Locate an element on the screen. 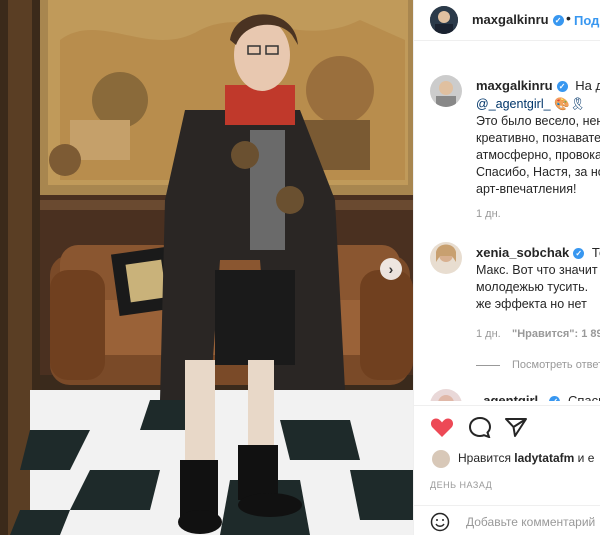  comment-username: maxgalkinru✓ На днях is located at coordinates (538, 85).